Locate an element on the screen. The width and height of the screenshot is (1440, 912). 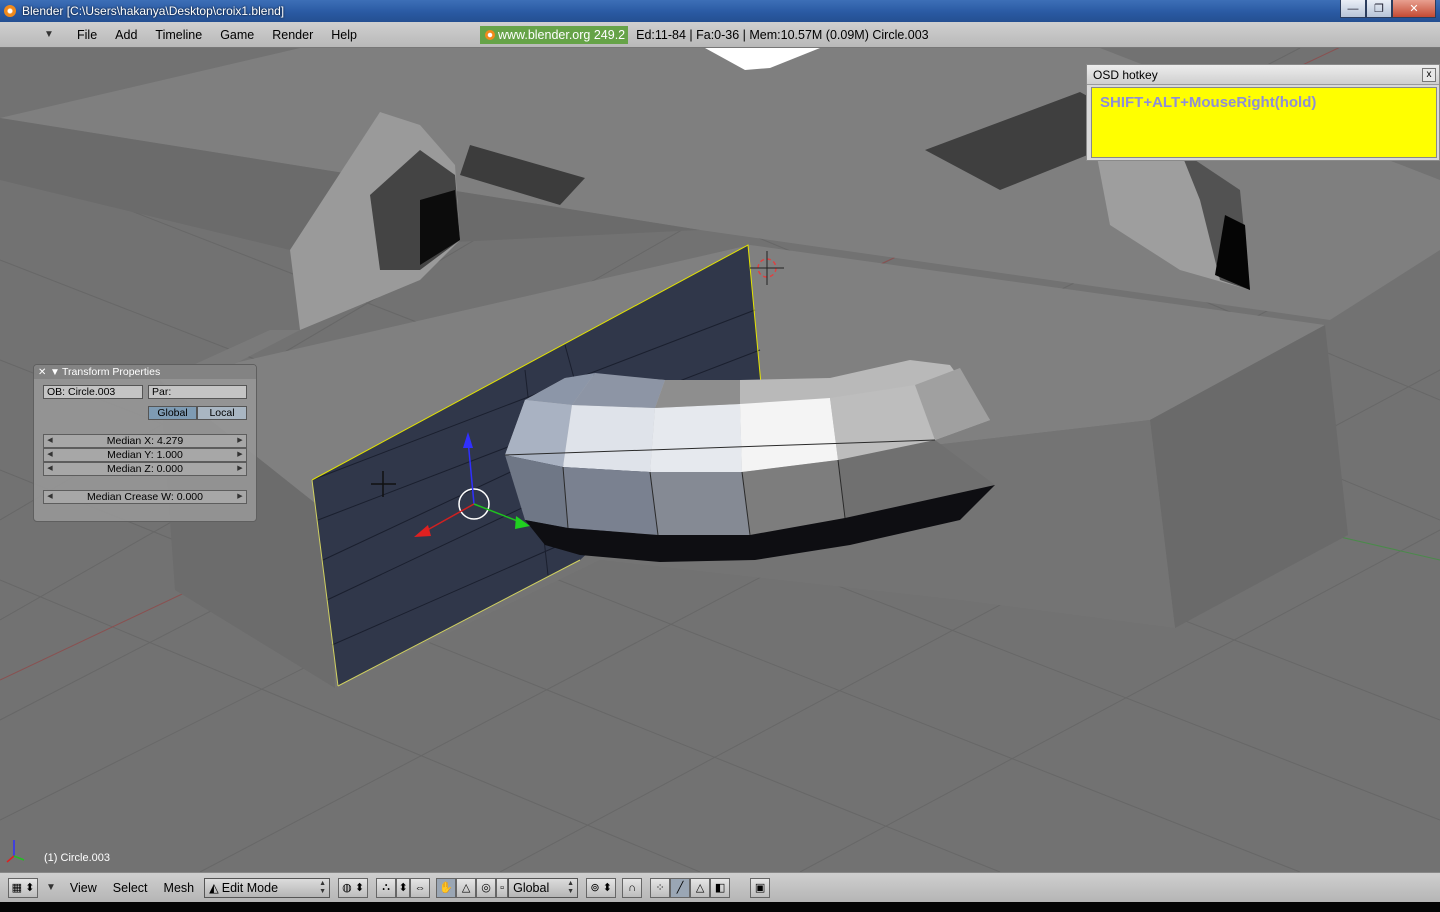
median-y-field: ◀ Median Y: 1.000 ▶ is located at coordinates (145, 455).